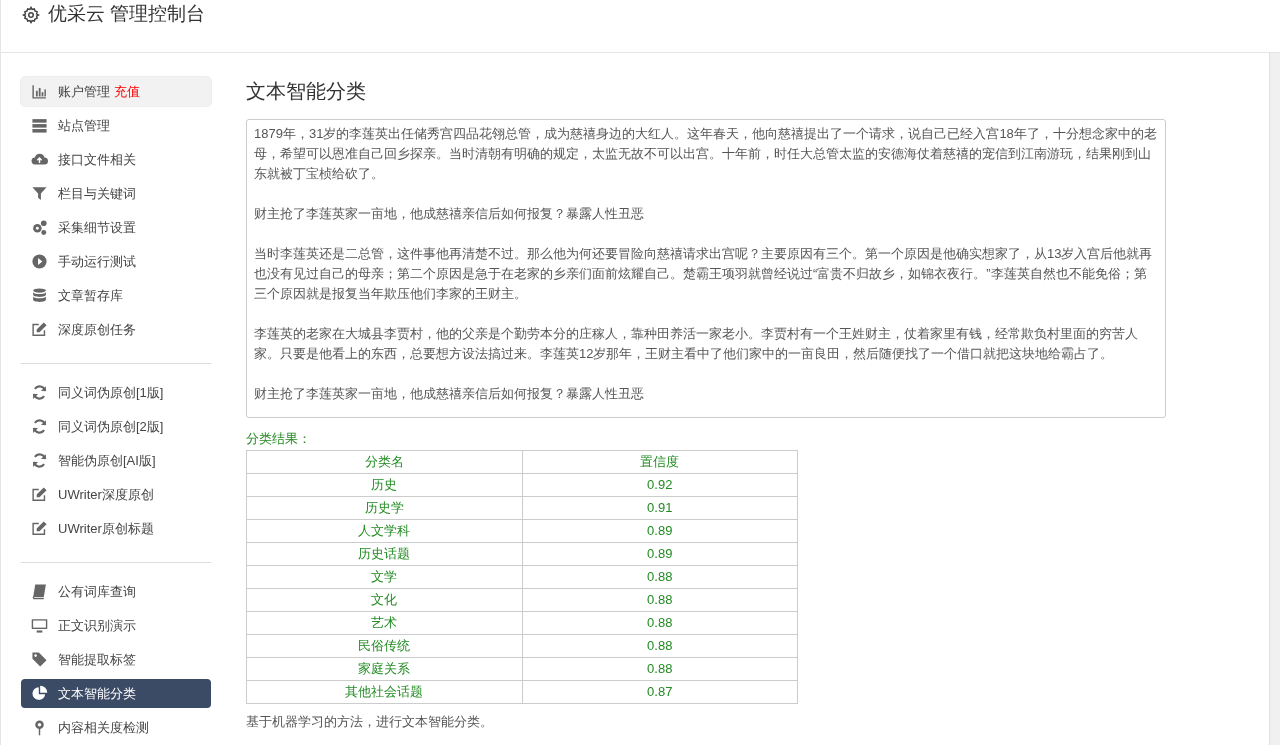  What do you see at coordinates (384, 646) in the screenshot?
I see `table-cell: 民俗传统` at bounding box center [384, 646].